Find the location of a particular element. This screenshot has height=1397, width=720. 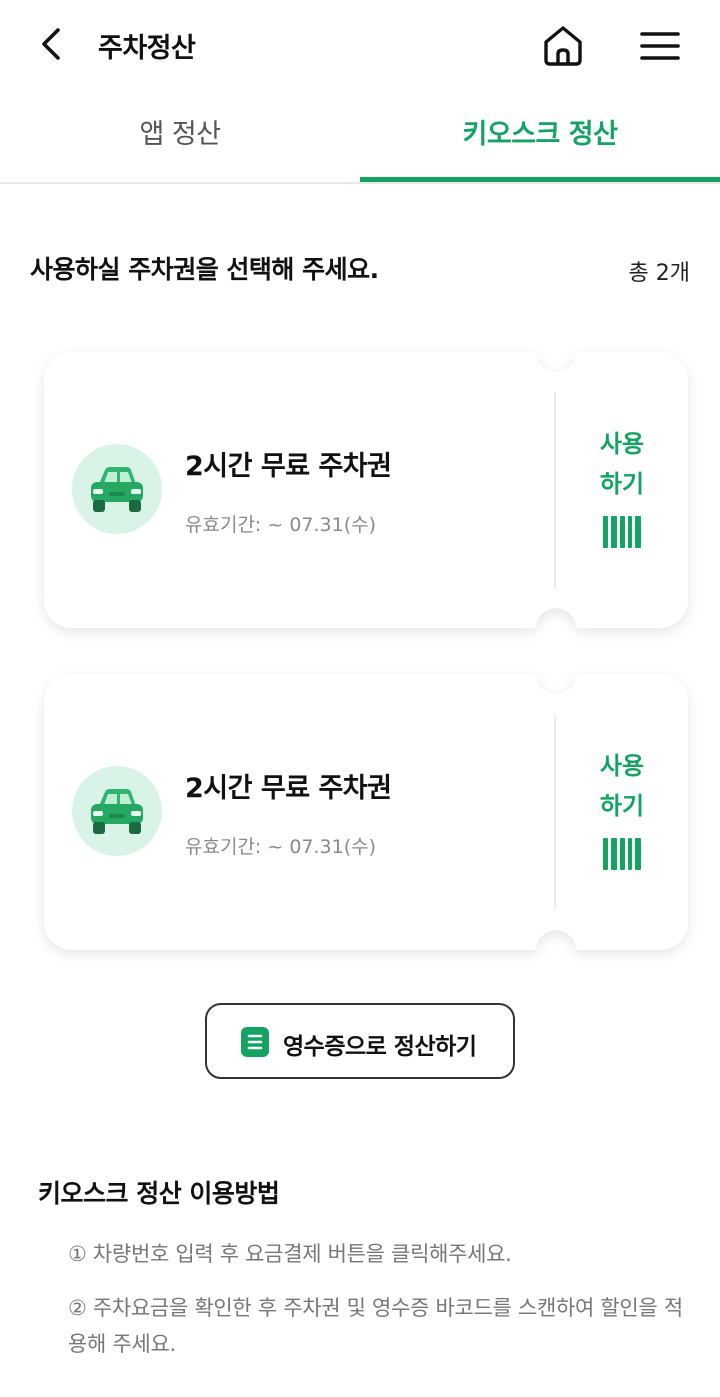

back-button is located at coordinates (52, 44).